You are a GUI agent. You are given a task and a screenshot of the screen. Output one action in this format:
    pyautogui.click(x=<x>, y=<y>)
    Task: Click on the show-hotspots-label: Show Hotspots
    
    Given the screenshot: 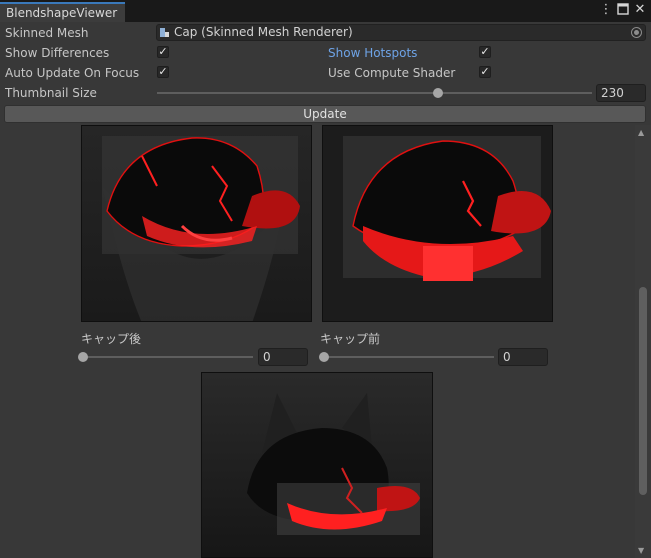 What is the action you would take?
    pyautogui.click(x=373, y=53)
    